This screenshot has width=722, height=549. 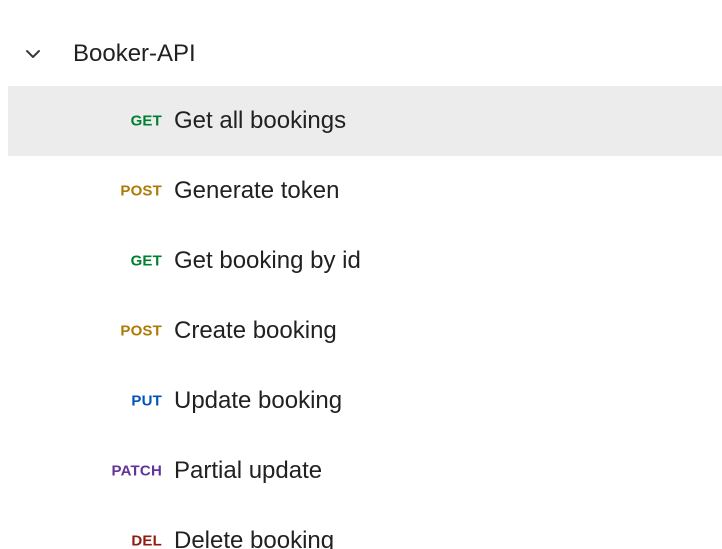 What do you see at coordinates (248, 470) in the screenshot?
I see `request-name: Partial update` at bounding box center [248, 470].